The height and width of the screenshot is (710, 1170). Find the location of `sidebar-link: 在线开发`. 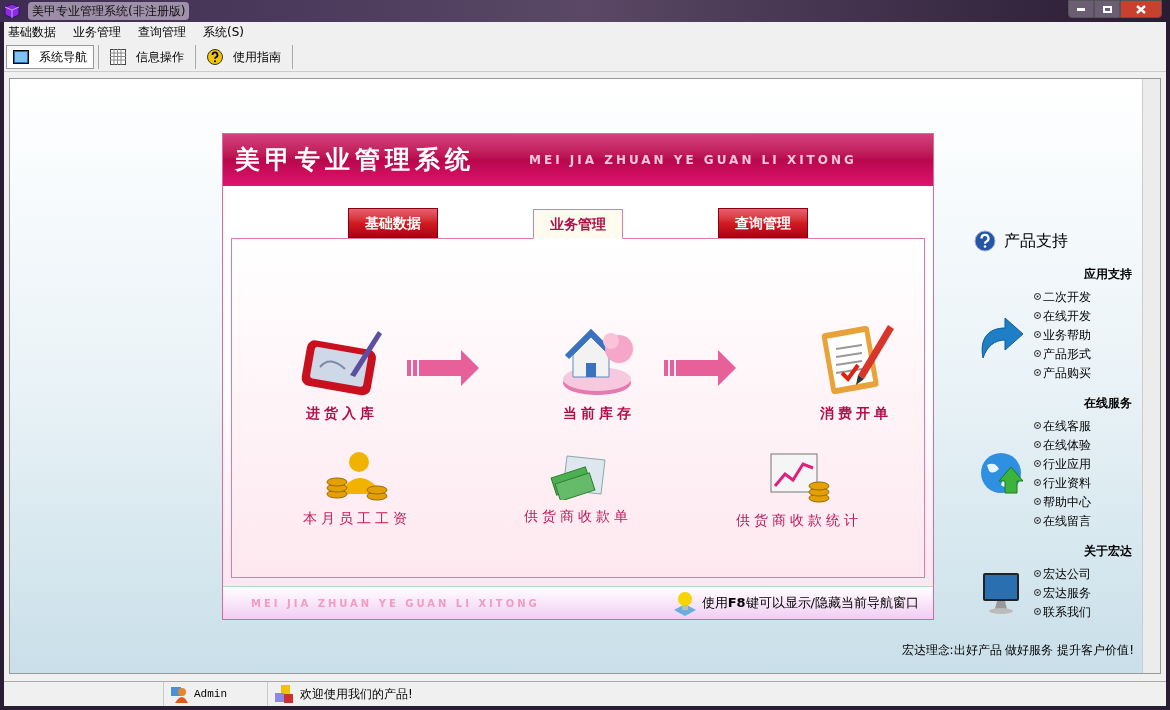

sidebar-link: 在线开发 is located at coordinates (1067, 315).